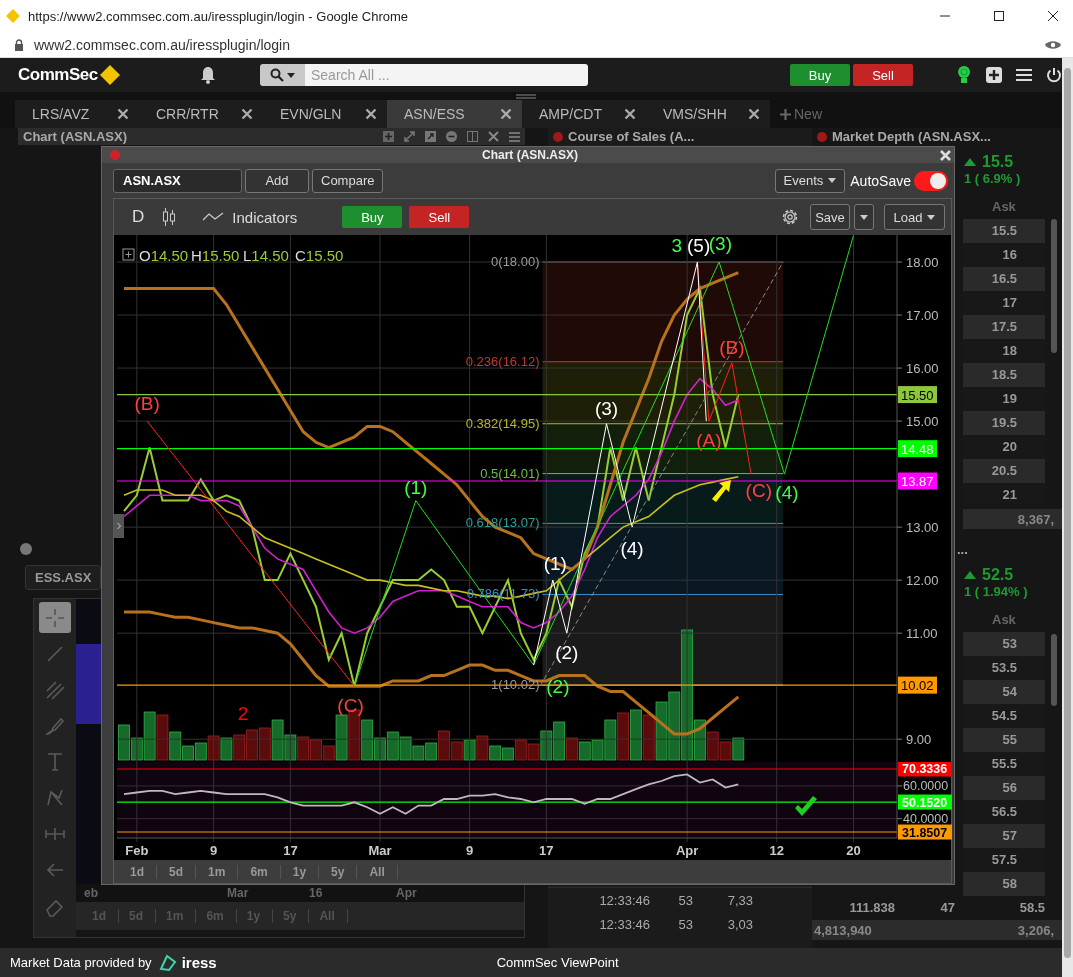 The width and height of the screenshot is (1073, 977). What do you see at coordinates (58, 75) in the screenshot?
I see `logo-text: CommSec` at bounding box center [58, 75].